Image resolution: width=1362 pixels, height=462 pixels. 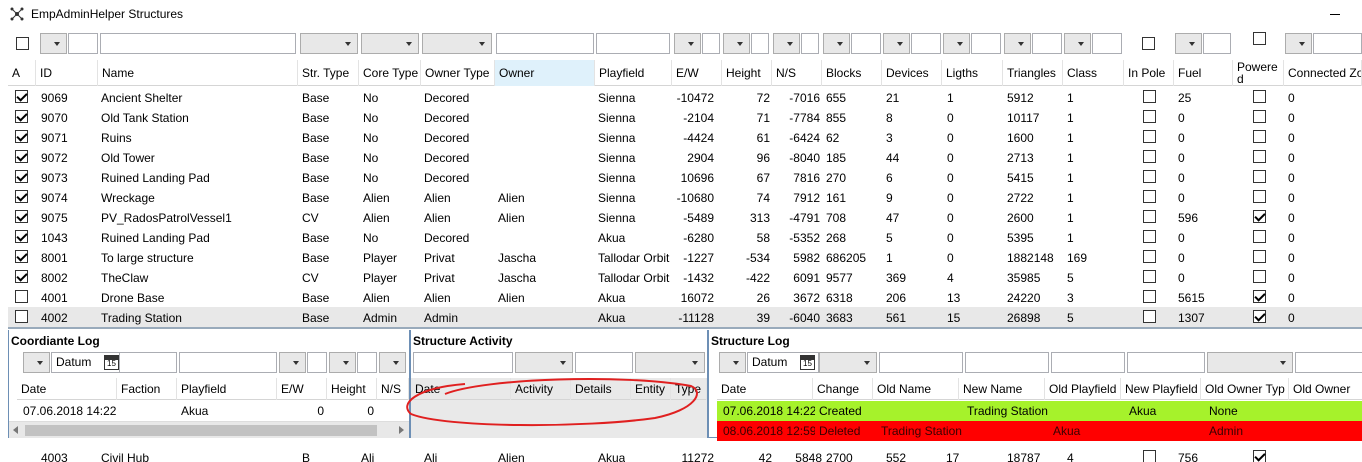 I want to click on slog-col-newname: New Name, so click(x=1002, y=389).